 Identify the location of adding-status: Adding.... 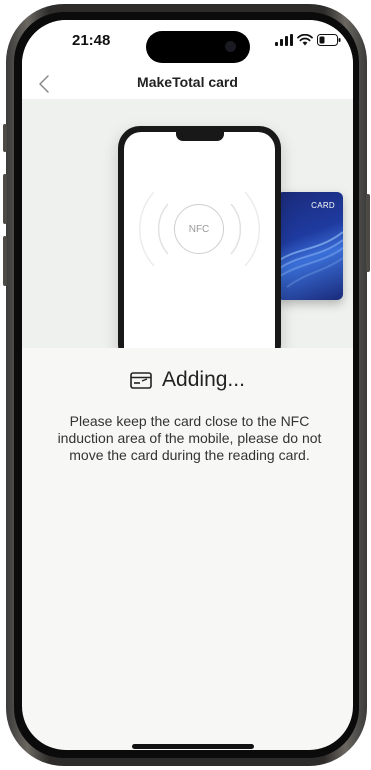
(187, 380).